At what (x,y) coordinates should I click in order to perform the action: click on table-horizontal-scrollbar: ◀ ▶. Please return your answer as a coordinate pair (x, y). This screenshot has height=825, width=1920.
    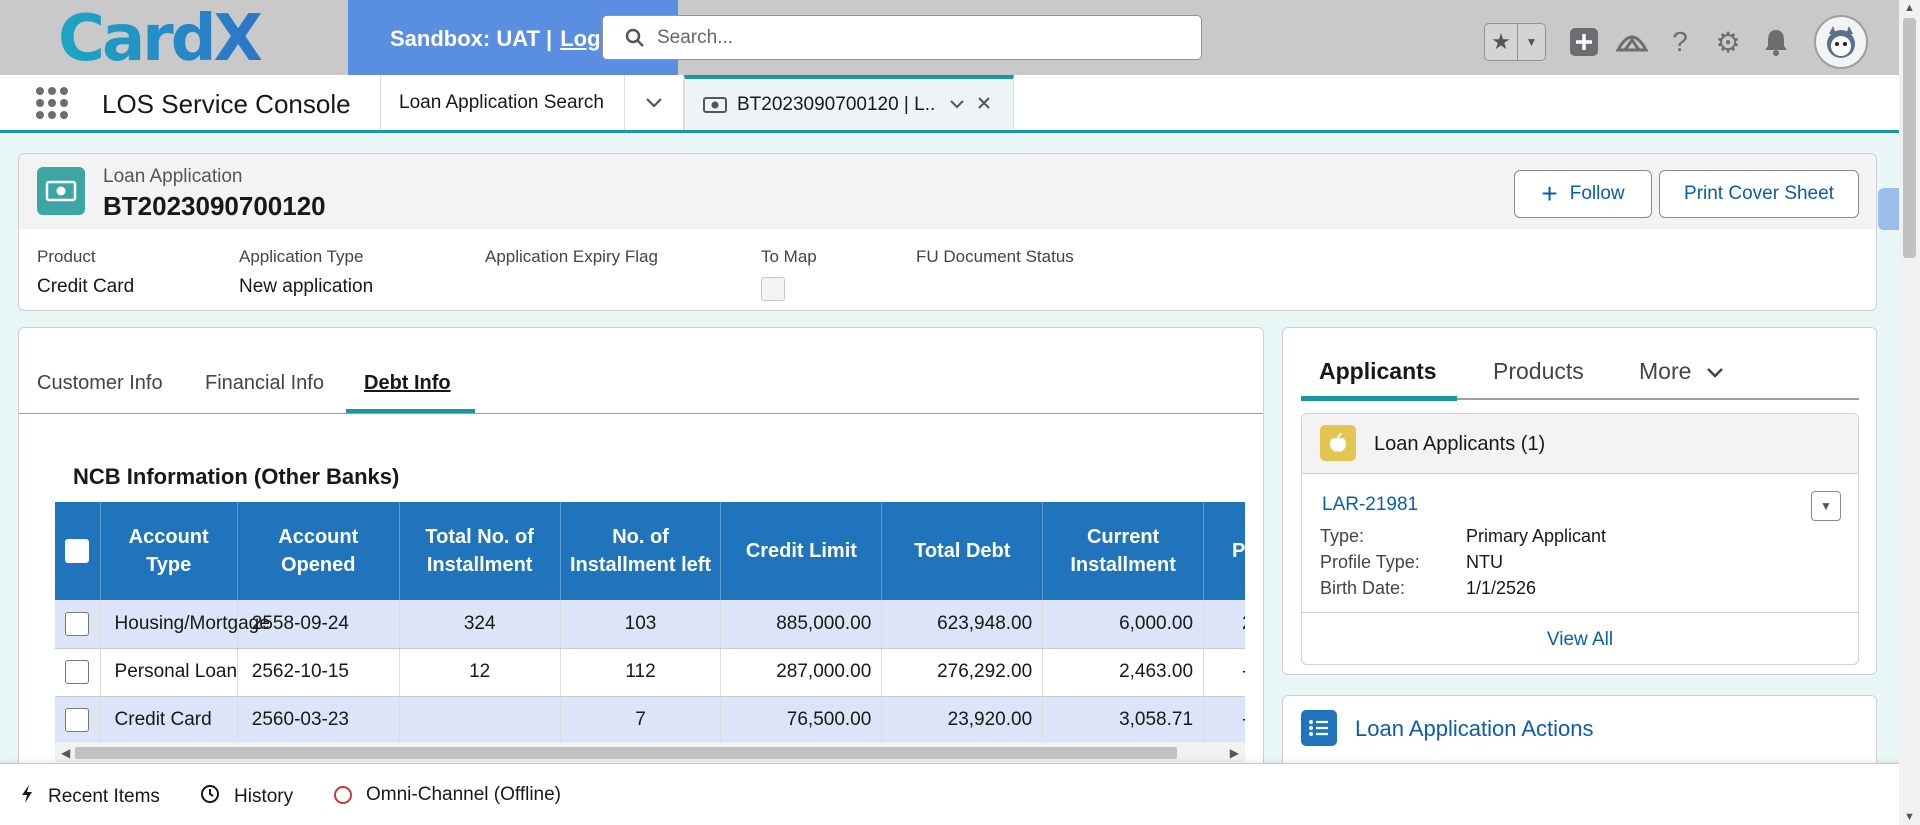
    Looking at the image, I should click on (650, 752).